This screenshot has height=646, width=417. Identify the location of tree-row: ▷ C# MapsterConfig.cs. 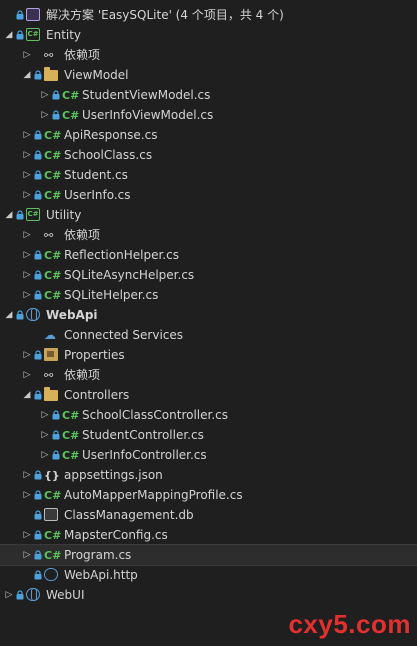
(208, 535).